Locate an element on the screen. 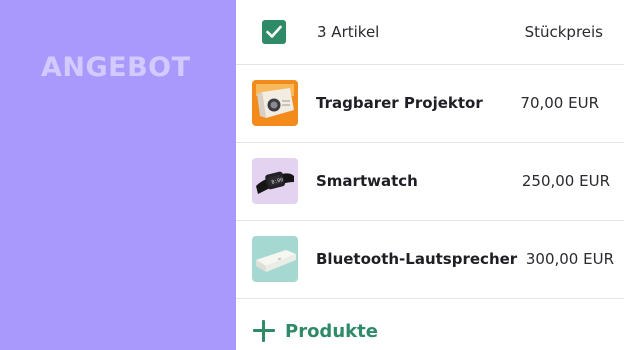 The width and height of the screenshot is (624, 350). product-name: Tragbarer Projektor is located at coordinates (399, 103).